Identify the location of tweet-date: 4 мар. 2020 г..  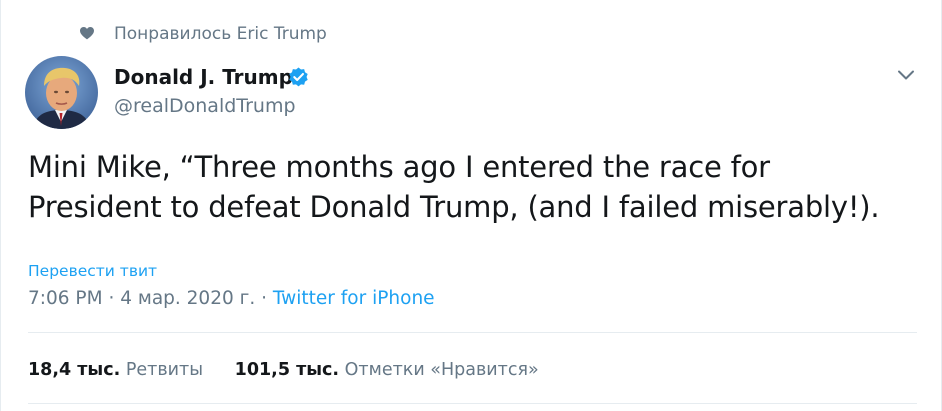
(187, 298).